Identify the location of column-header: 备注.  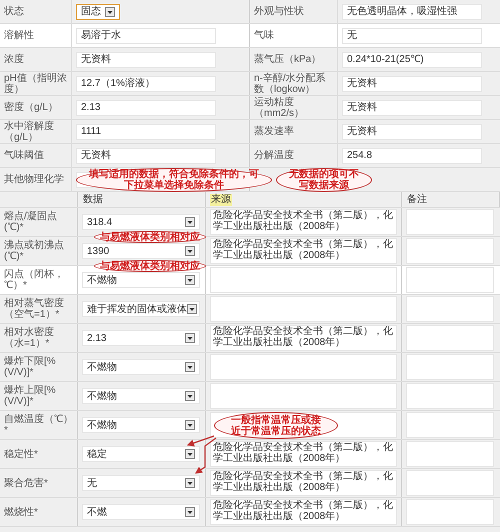
(417, 200).